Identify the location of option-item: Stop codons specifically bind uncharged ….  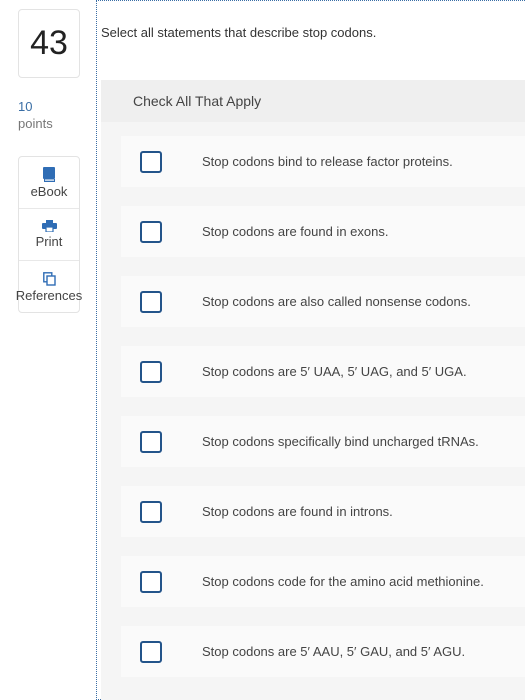
(323, 441).